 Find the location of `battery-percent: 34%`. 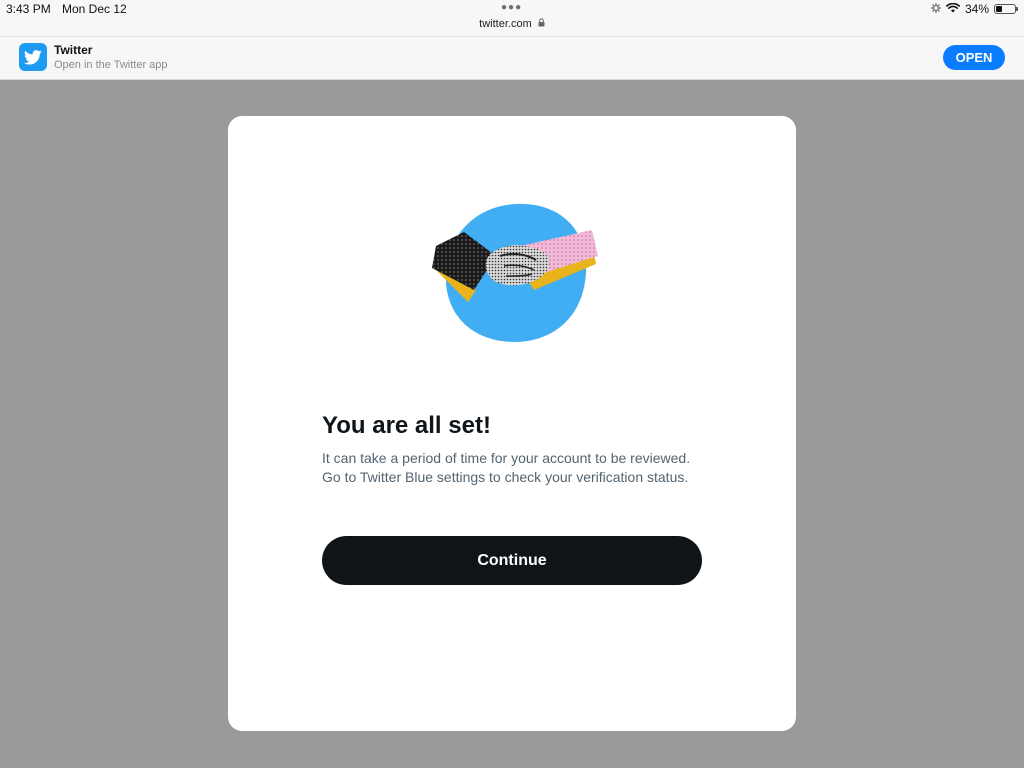

battery-percent: 34% is located at coordinates (976, 9).